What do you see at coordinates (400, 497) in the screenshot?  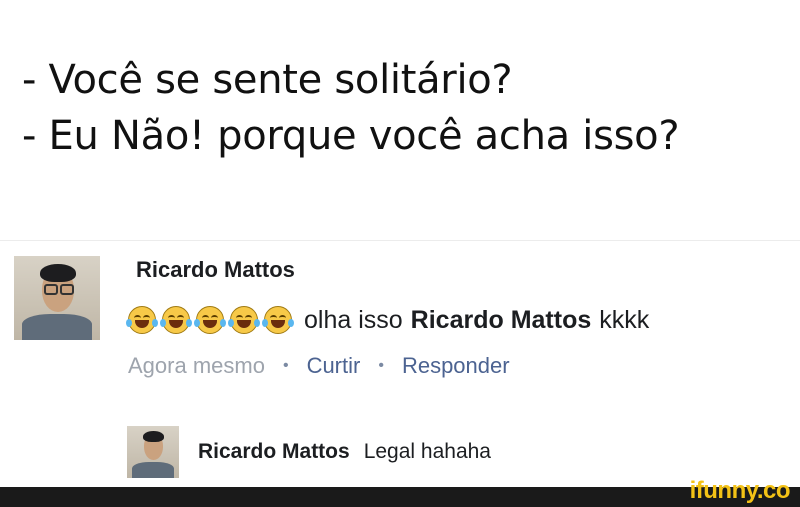 I see `footer-bar` at bounding box center [400, 497].